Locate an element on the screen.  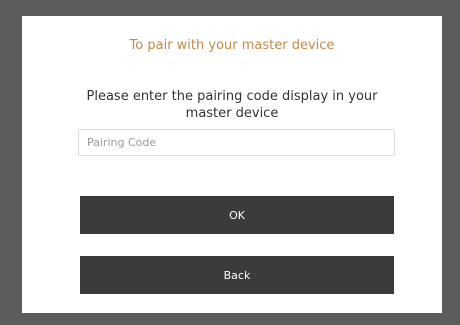
ok-button: OK is located at coordinates (237, 215).